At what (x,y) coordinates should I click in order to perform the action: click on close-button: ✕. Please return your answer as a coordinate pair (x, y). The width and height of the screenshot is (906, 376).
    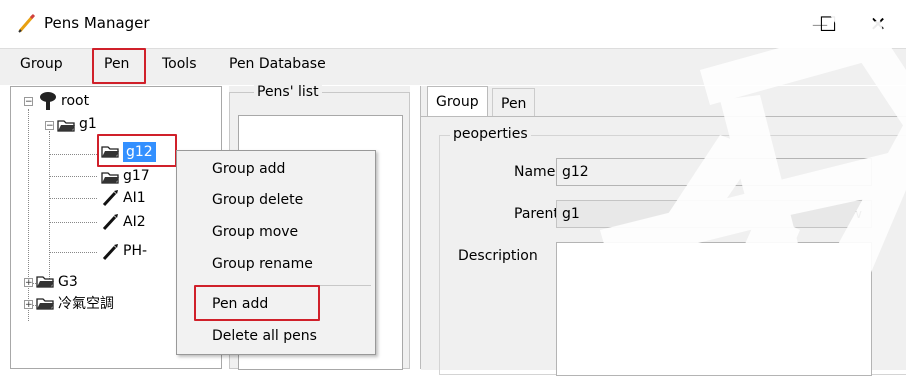
    Looking at the image, I should click on (878, 24).